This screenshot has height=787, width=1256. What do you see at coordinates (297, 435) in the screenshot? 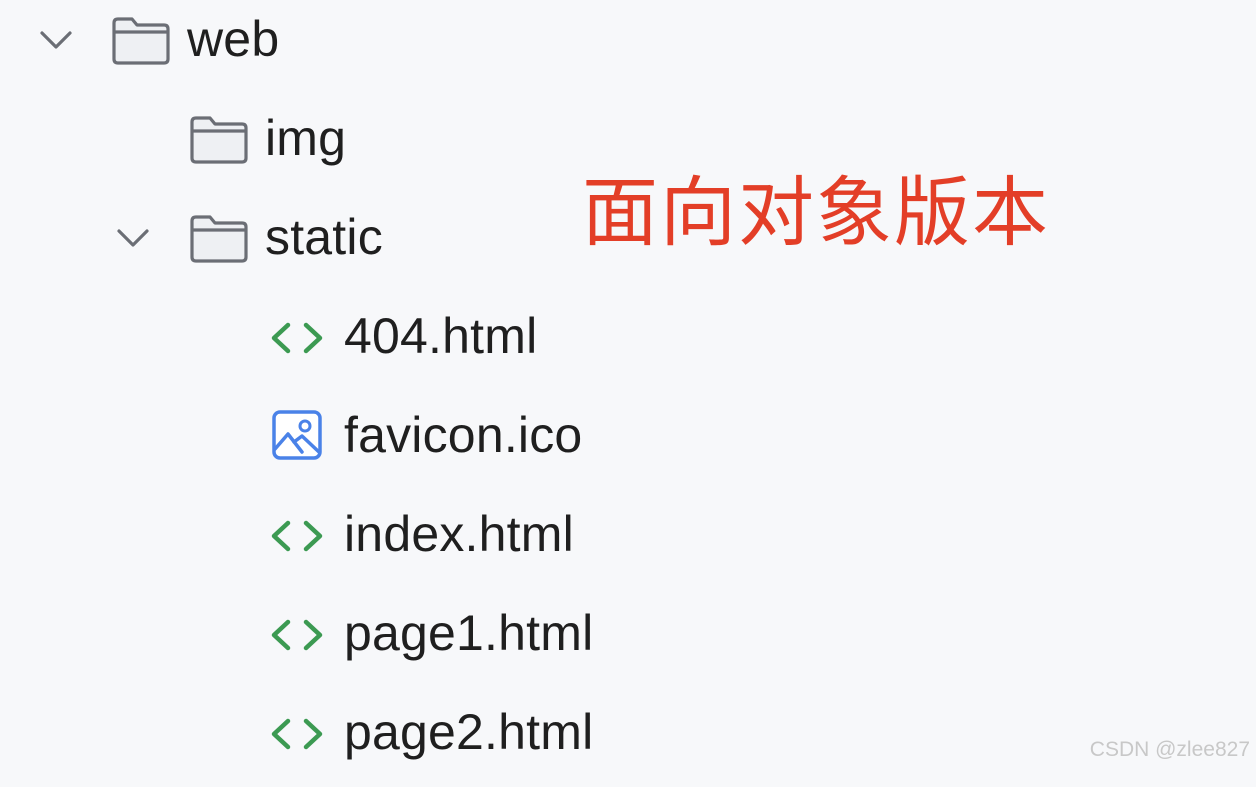
I see `image-file-icon` at bounding box center [297, 435].